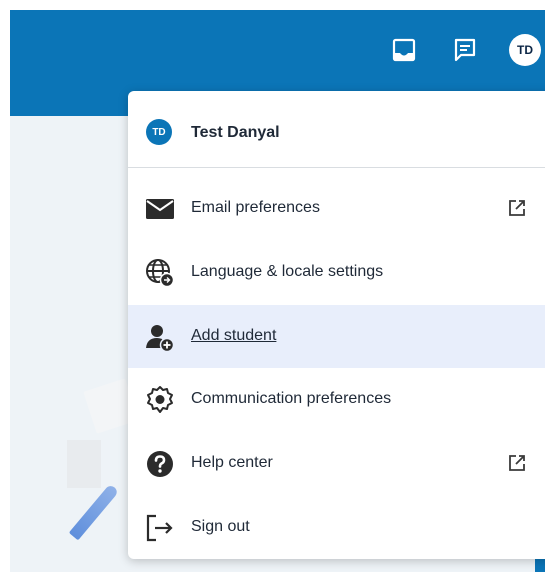  What do you see at coordinates (234, 335) in the screenshot?
I see `menu-item-label: Add student` at bounding box center [234, 335].